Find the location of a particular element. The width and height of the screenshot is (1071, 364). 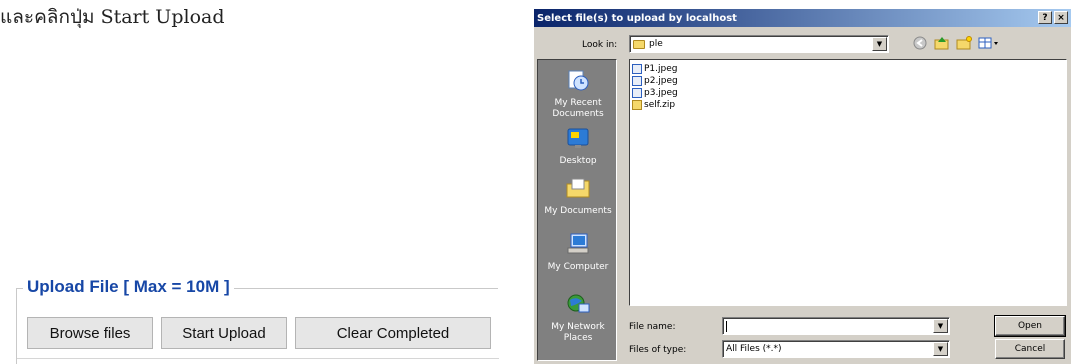

start-upload-button: Start Upload is located at coordinates (224, 333).